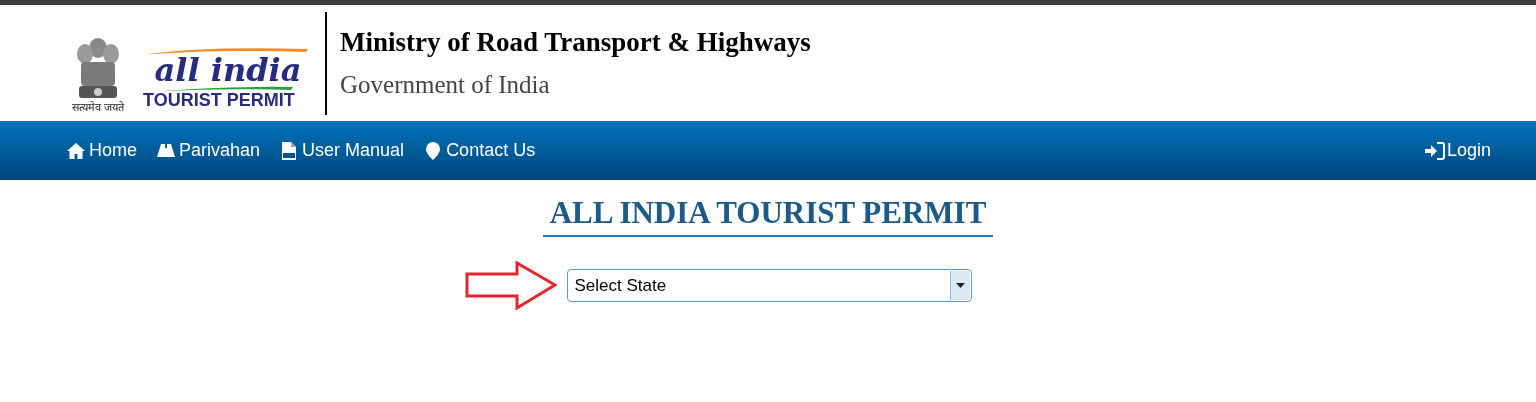  What do you see at coordinates (98, 107) in the screenshot?
I see `motto-text: सत्यमेव जयते` at bounding box center [98, 107].